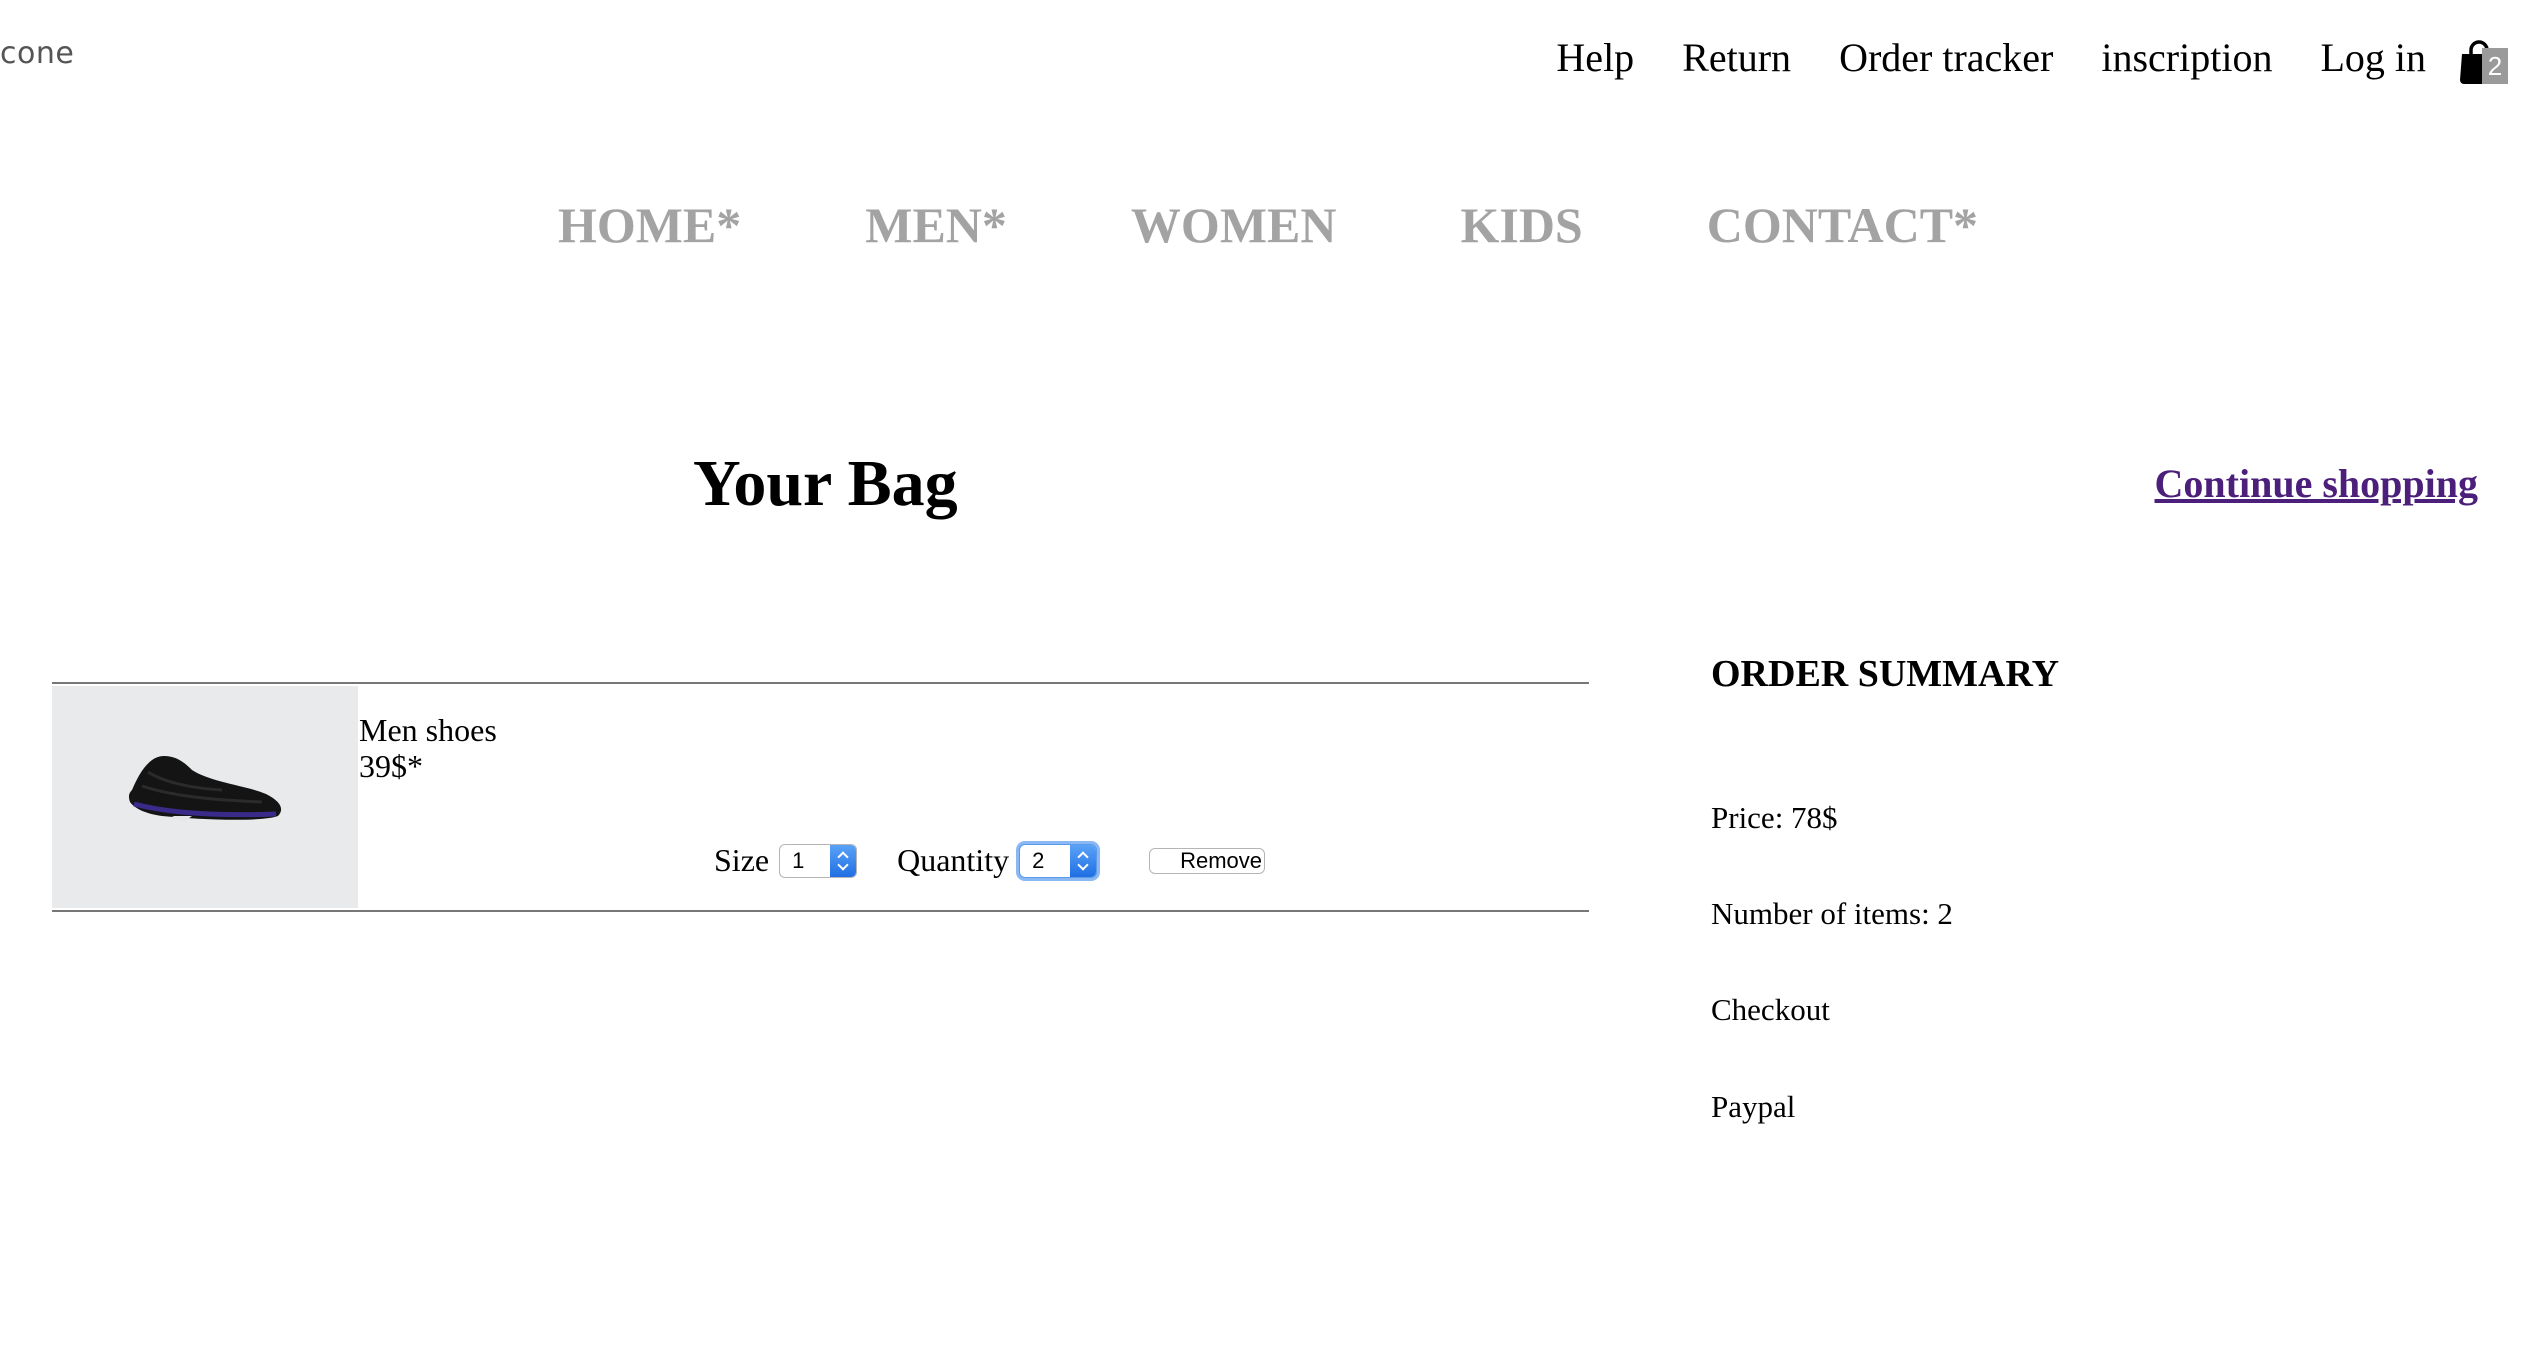 This screenshot has width=2536, height=1354. I want to click on quantity-select: 2, so click(1058, 860).